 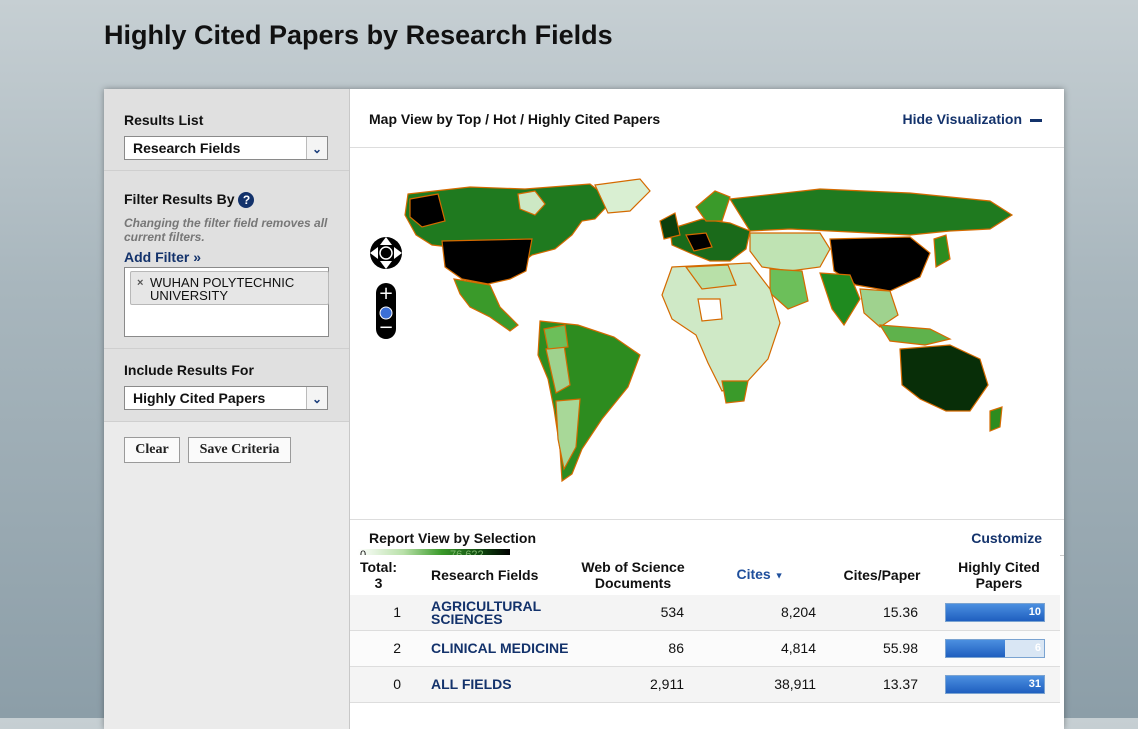 What do you see at coordinates (246, 200) in the screenshot?
I see `help-icon: ?` at bounding box center [246, 200].